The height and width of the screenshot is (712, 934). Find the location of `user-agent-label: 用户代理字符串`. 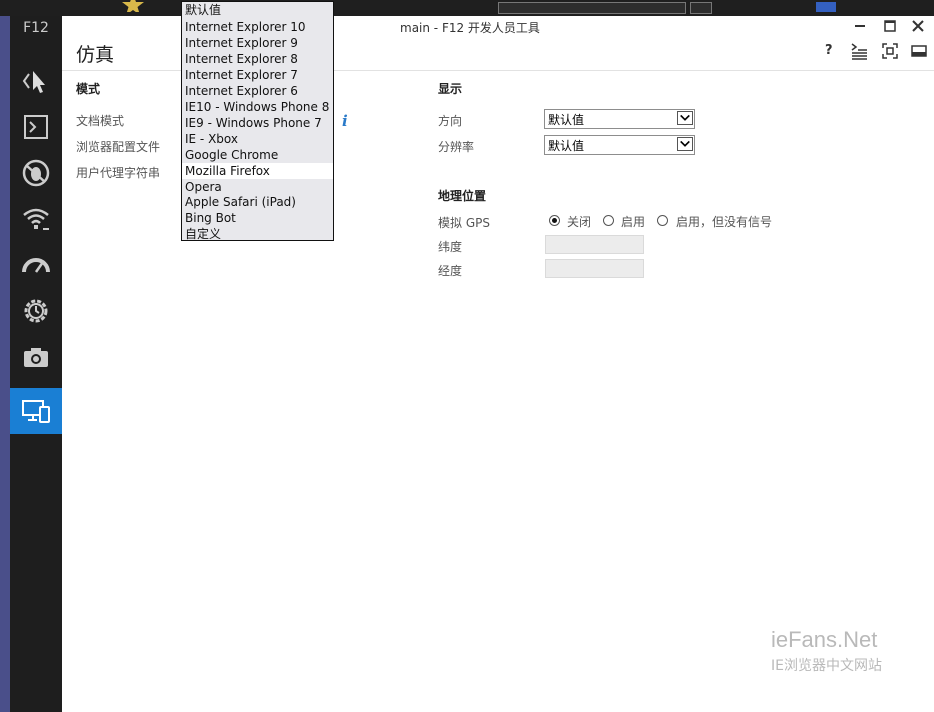

user-agent-label: 用户代理字符串 is located at coordinates (118, 173).